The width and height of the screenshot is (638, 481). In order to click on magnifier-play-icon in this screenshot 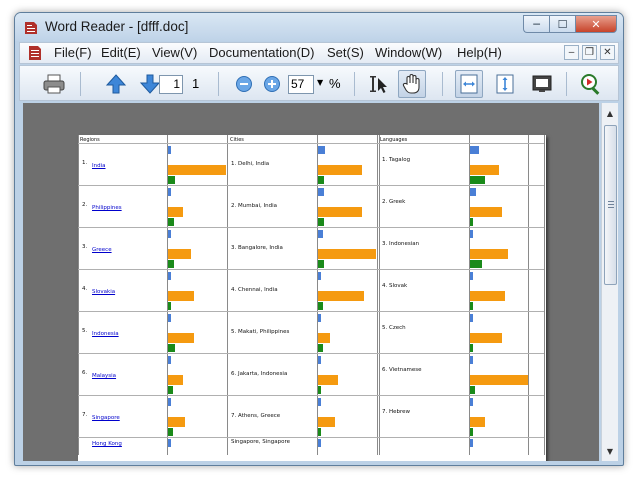, I will do `click(590, 84)`.